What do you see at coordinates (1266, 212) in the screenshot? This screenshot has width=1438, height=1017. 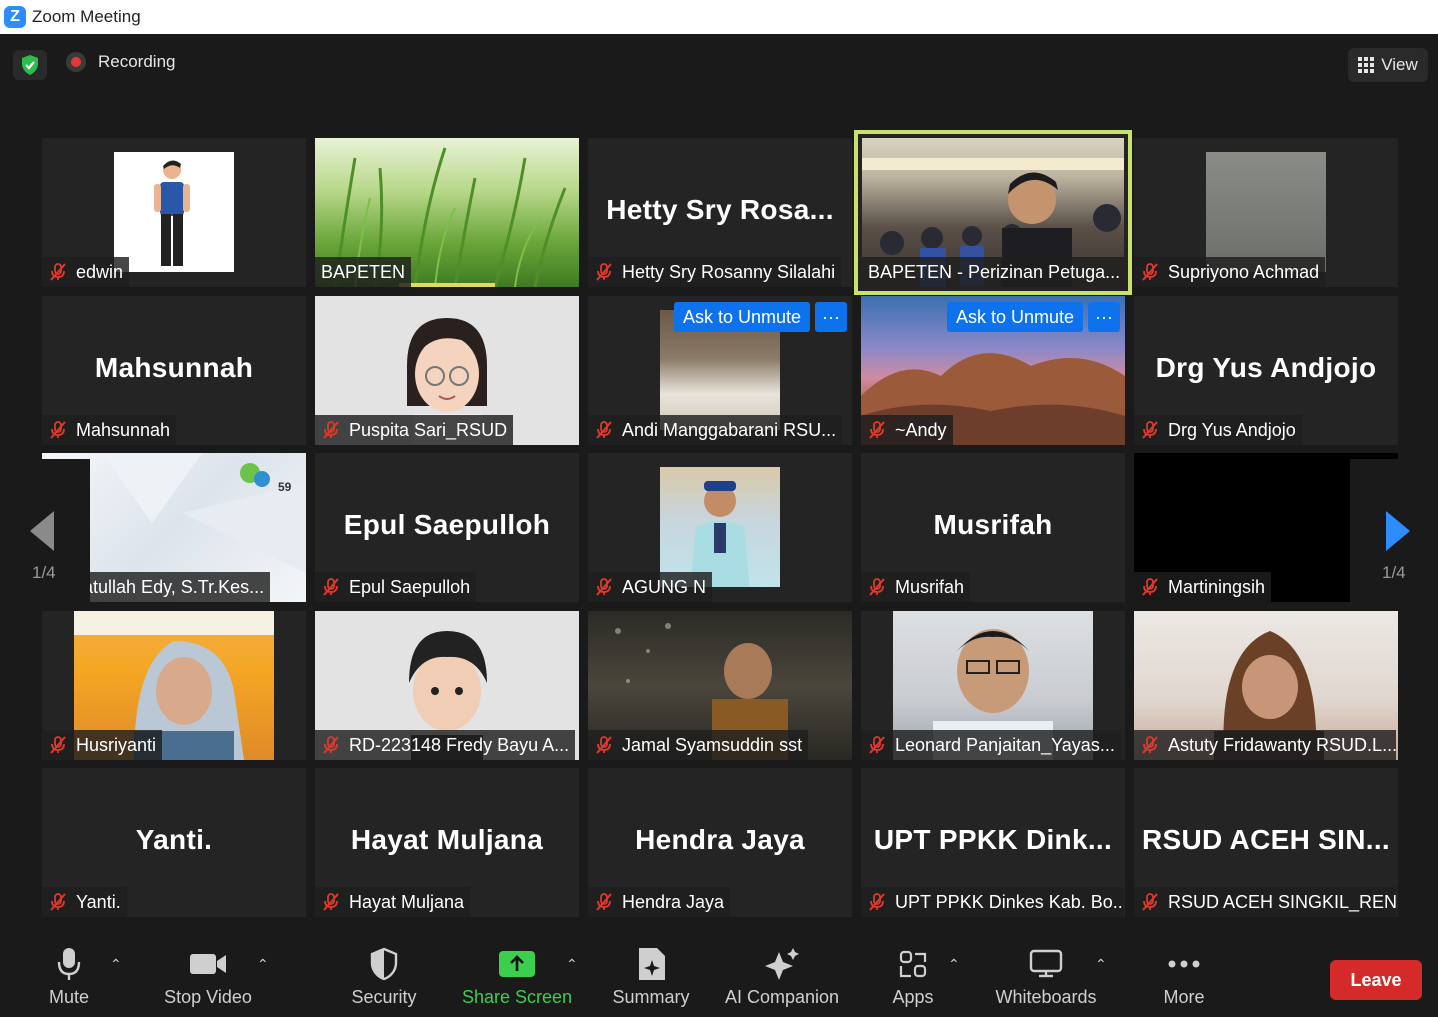 I see `participant-tile: Supriyono Achmad` at bounding box center [1266, 212].